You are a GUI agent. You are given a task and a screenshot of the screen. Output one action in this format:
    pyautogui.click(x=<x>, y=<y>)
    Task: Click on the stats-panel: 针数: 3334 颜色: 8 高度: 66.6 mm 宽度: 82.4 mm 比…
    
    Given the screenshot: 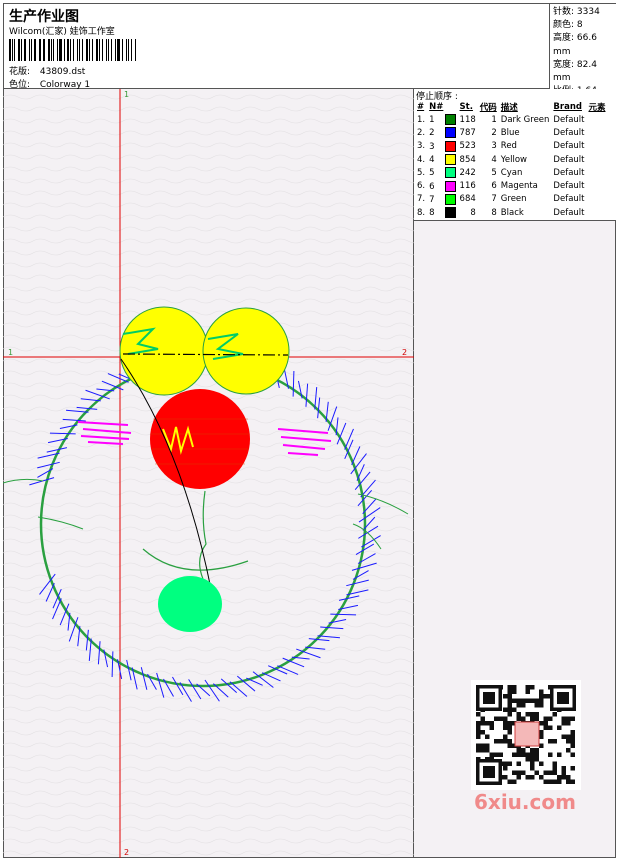 What is the action you would take?
    pyautogui.click(x=583, y=50)
    